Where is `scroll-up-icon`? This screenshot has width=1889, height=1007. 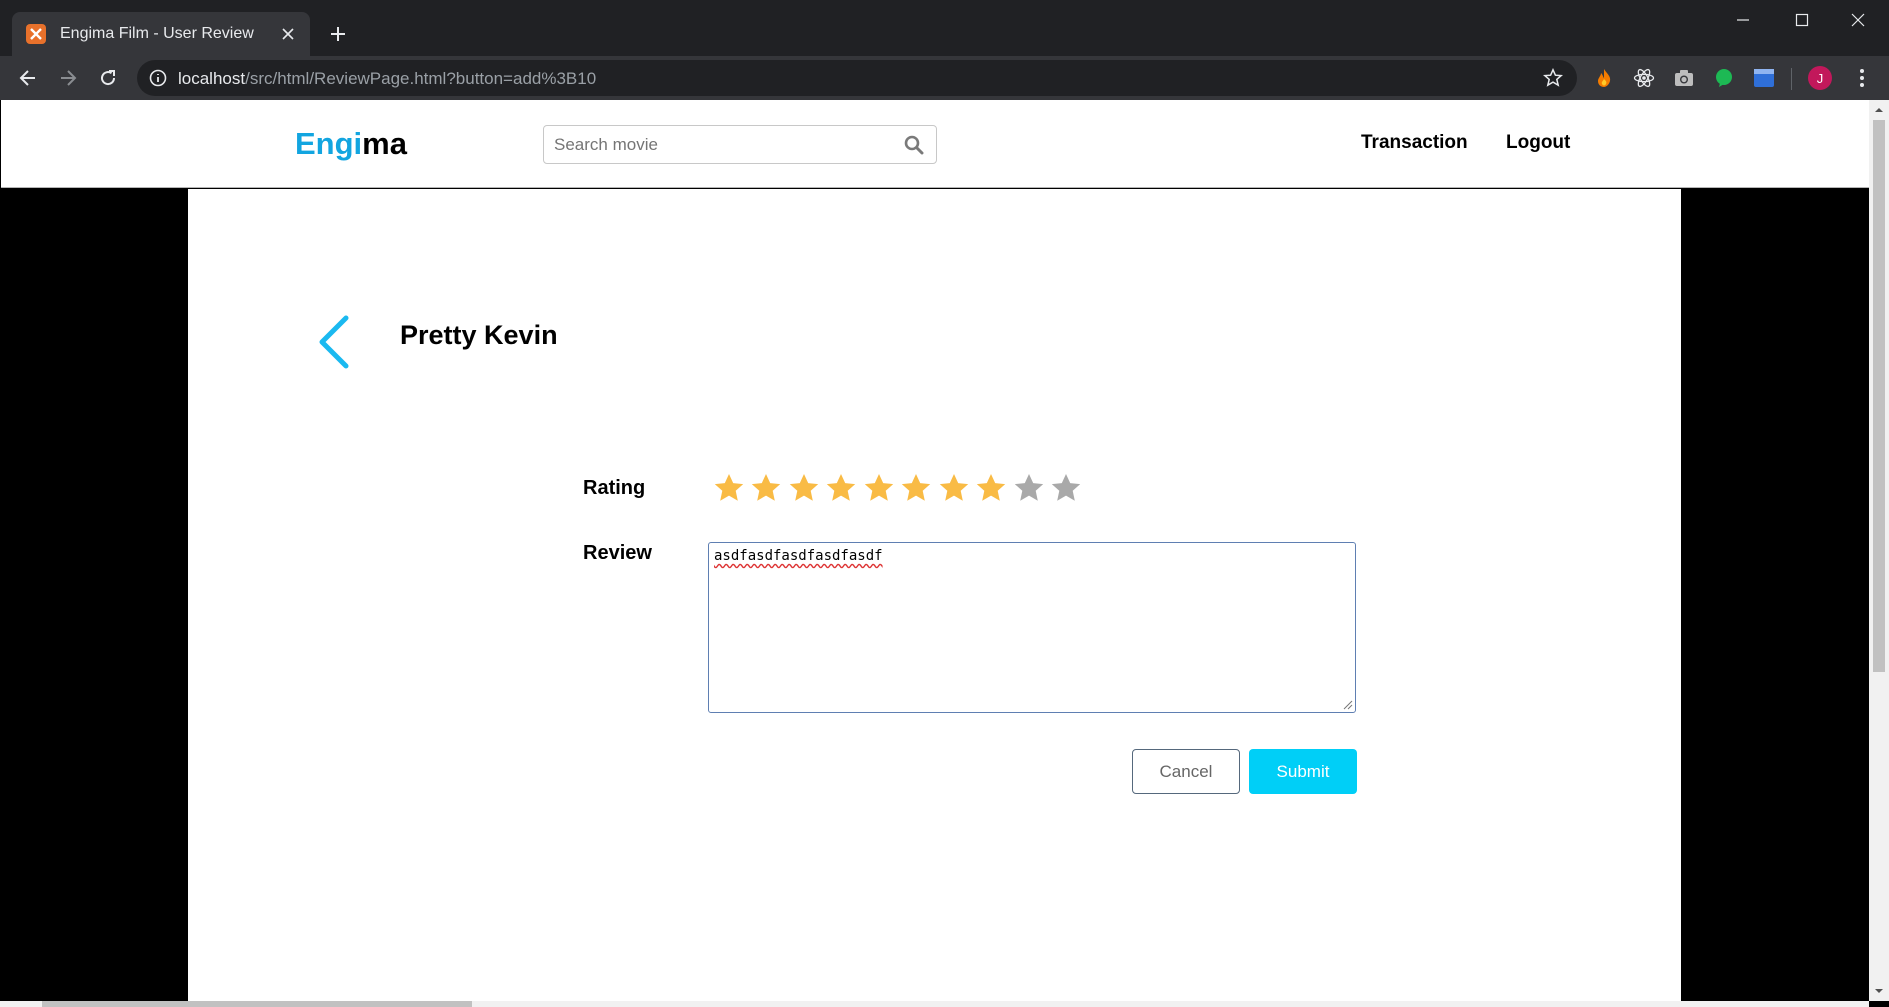 scroll-up-icon is located at coordinates (1879, 110).